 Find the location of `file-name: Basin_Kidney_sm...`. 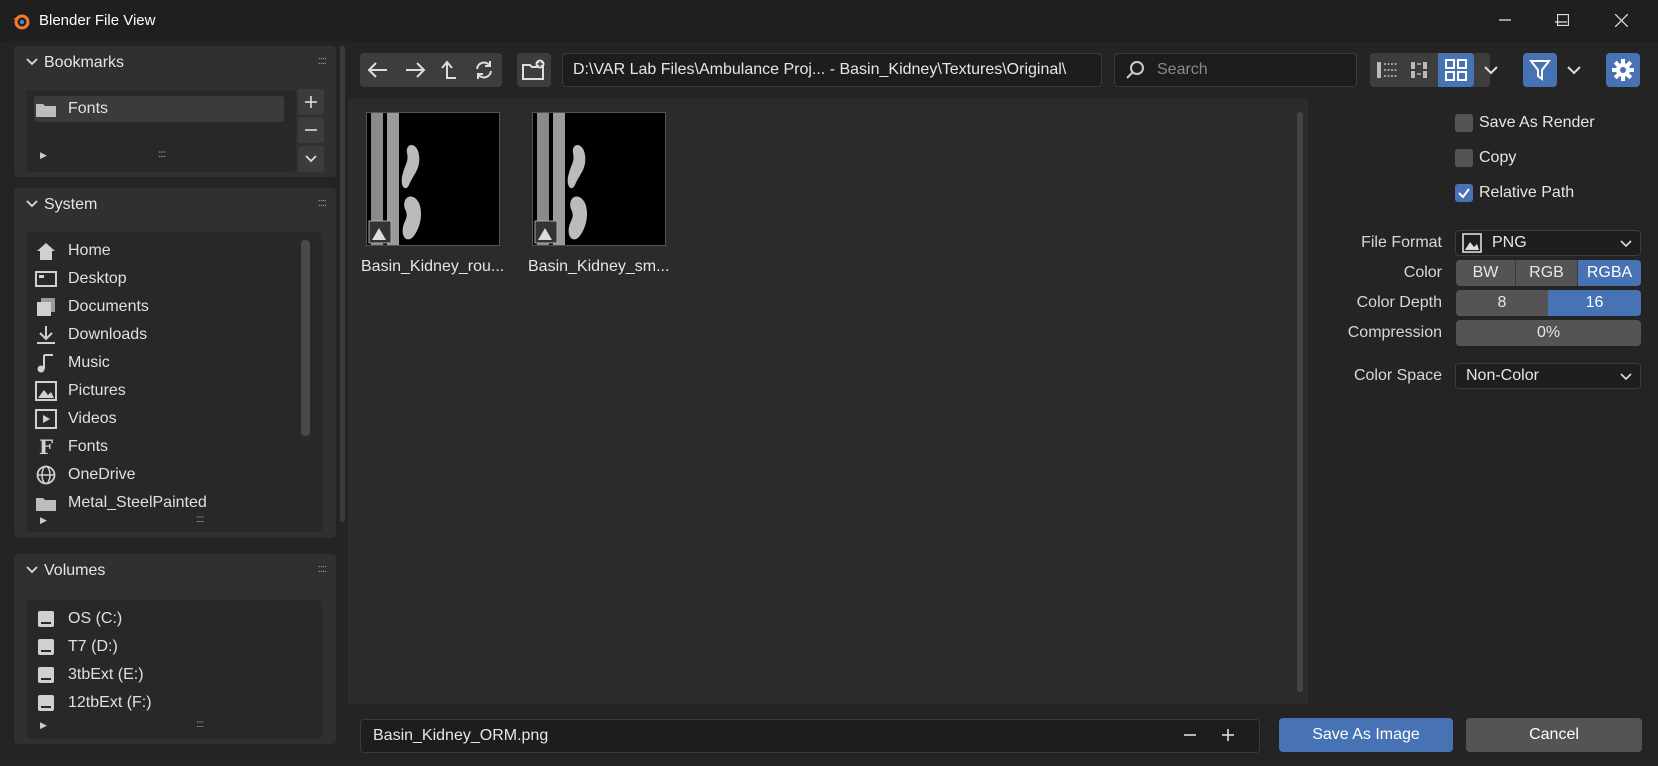

file-name: Basin_Kidney_sm... is located at coordinates (598, 267).